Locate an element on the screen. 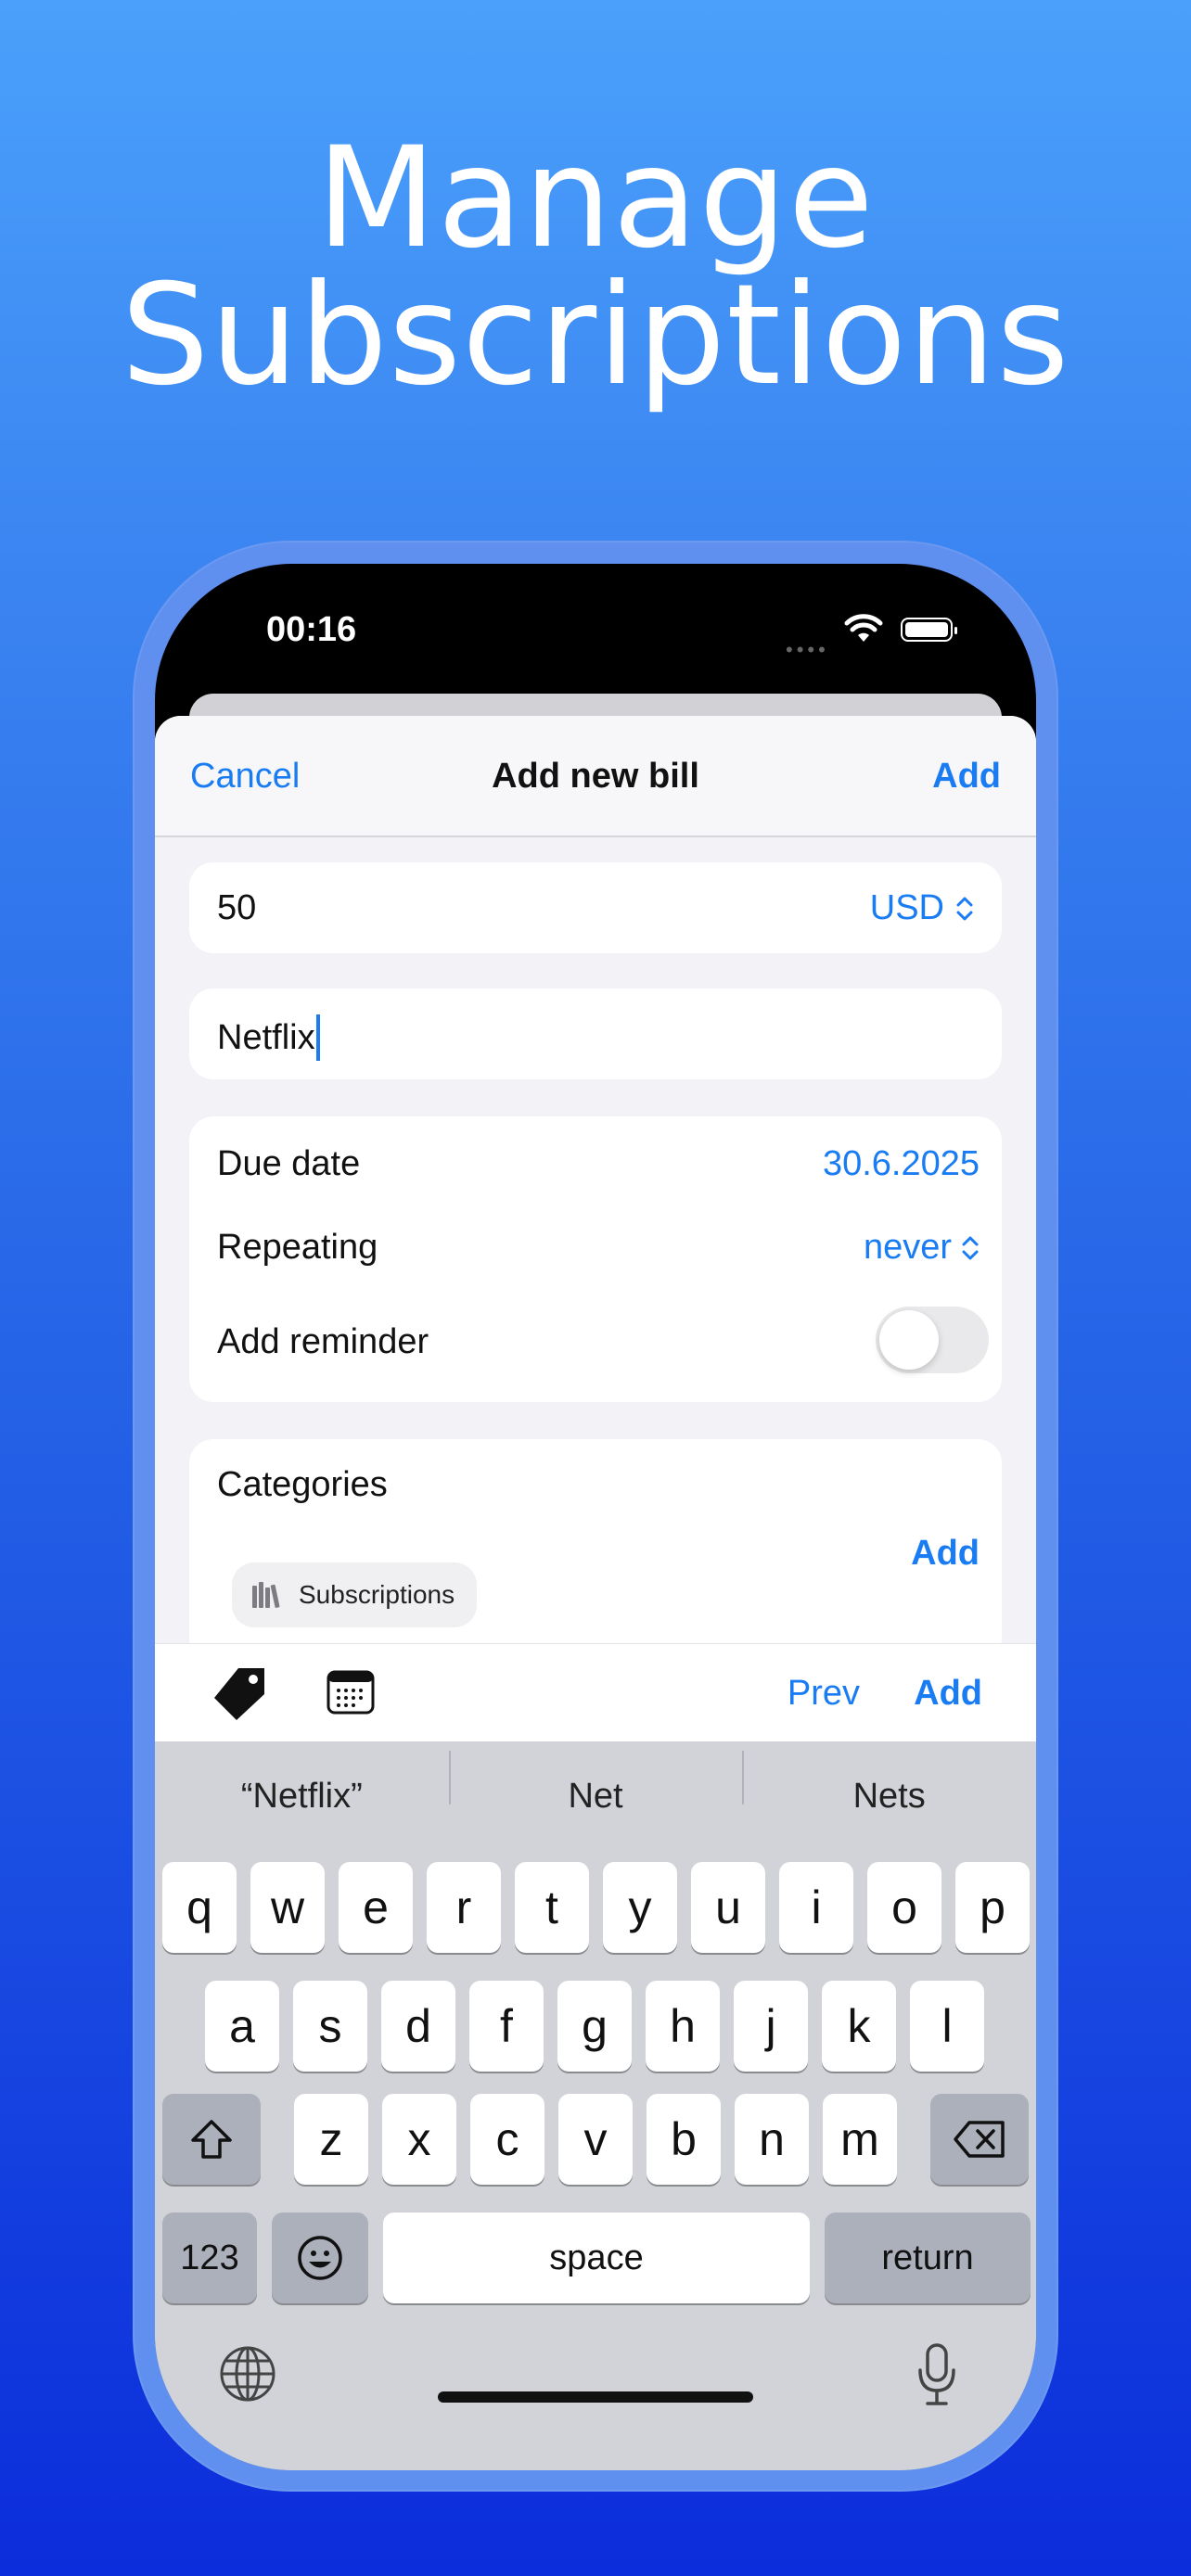 Image resolution: width=1191 pixels, height=2576 pixels. globe-icon is located at coordinates (248, 2374).